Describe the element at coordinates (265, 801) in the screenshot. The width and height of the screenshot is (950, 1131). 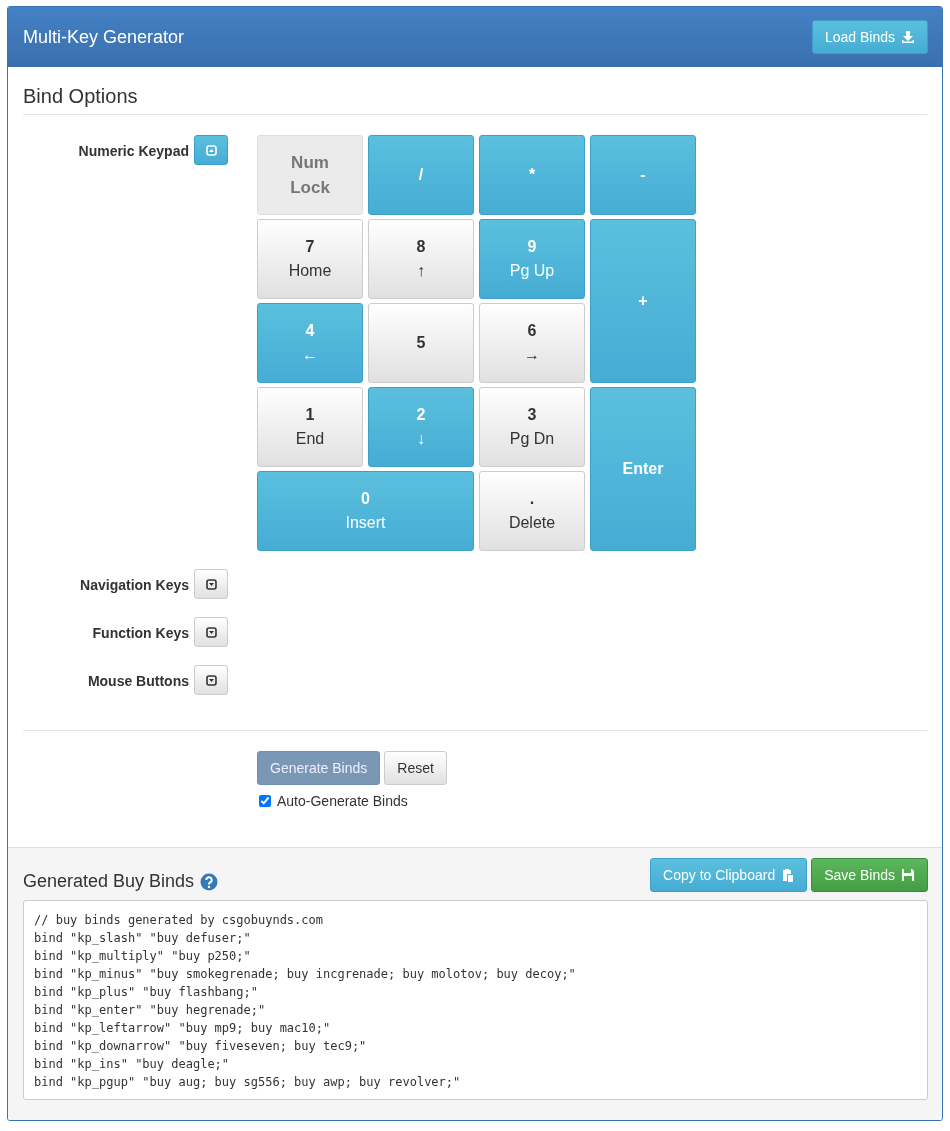
I see `checkbox` at that location.